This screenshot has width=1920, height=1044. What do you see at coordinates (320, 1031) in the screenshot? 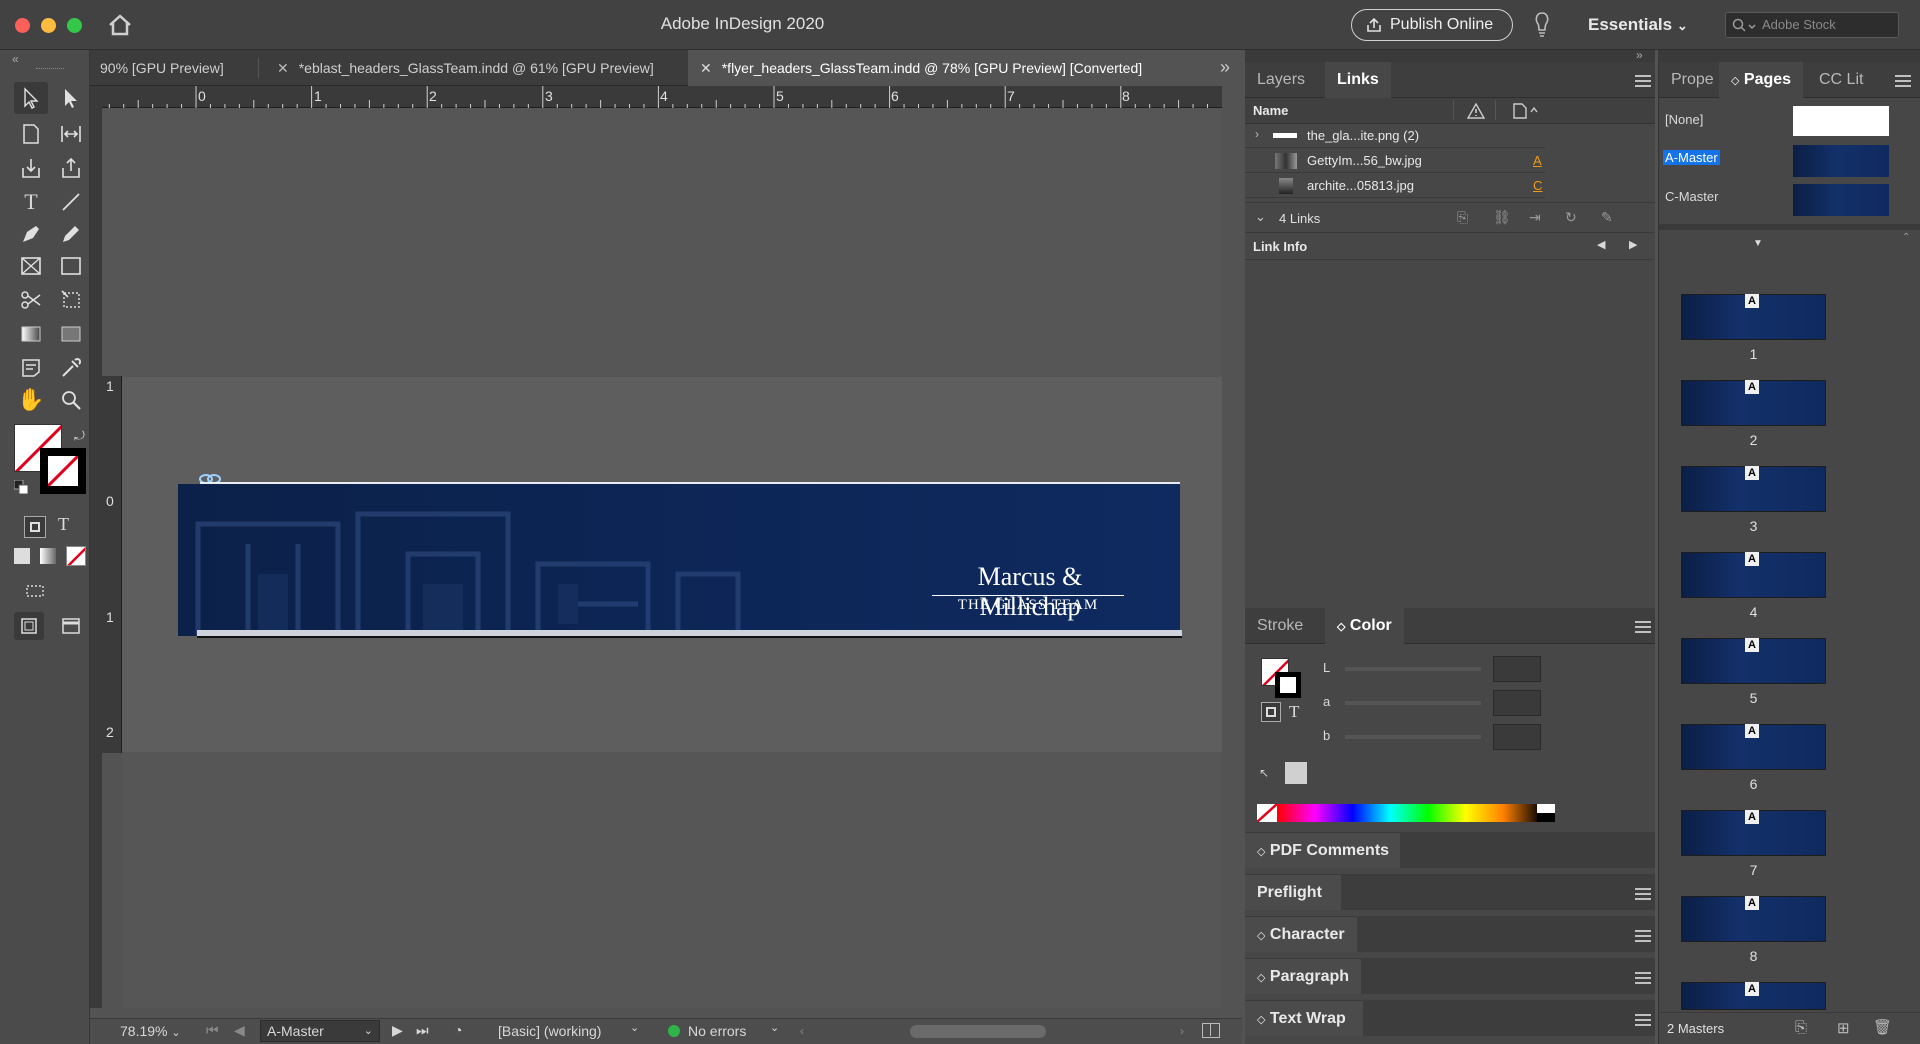
I see `page-selector: A-Master ⌄` at bounding box center [320, 1031].